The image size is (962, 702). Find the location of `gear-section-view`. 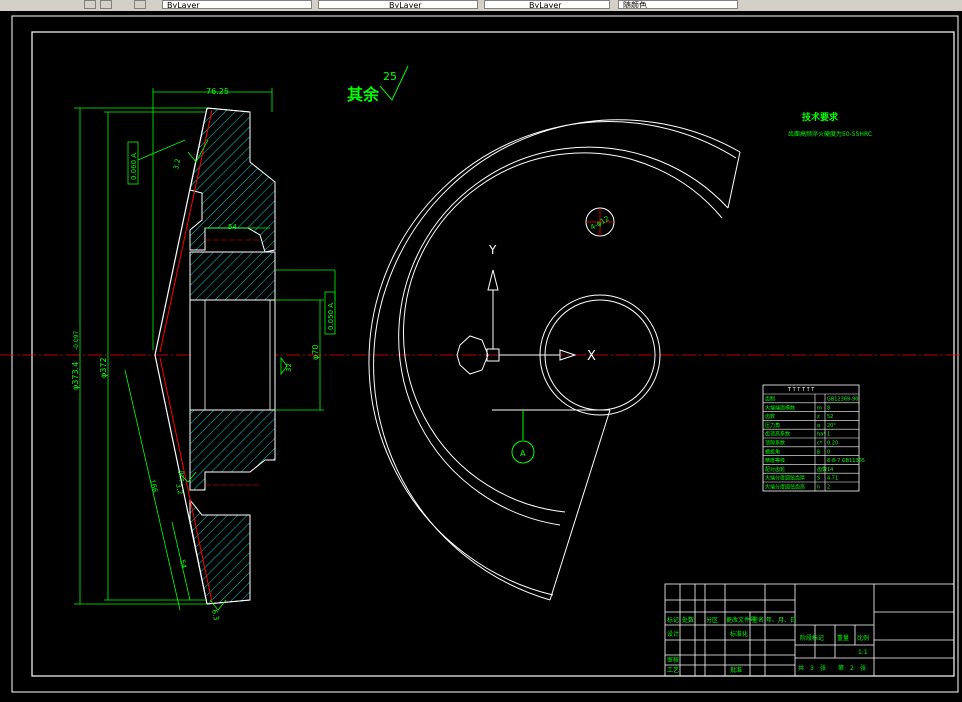

gear-section-view is located at coordinates (215, 356).